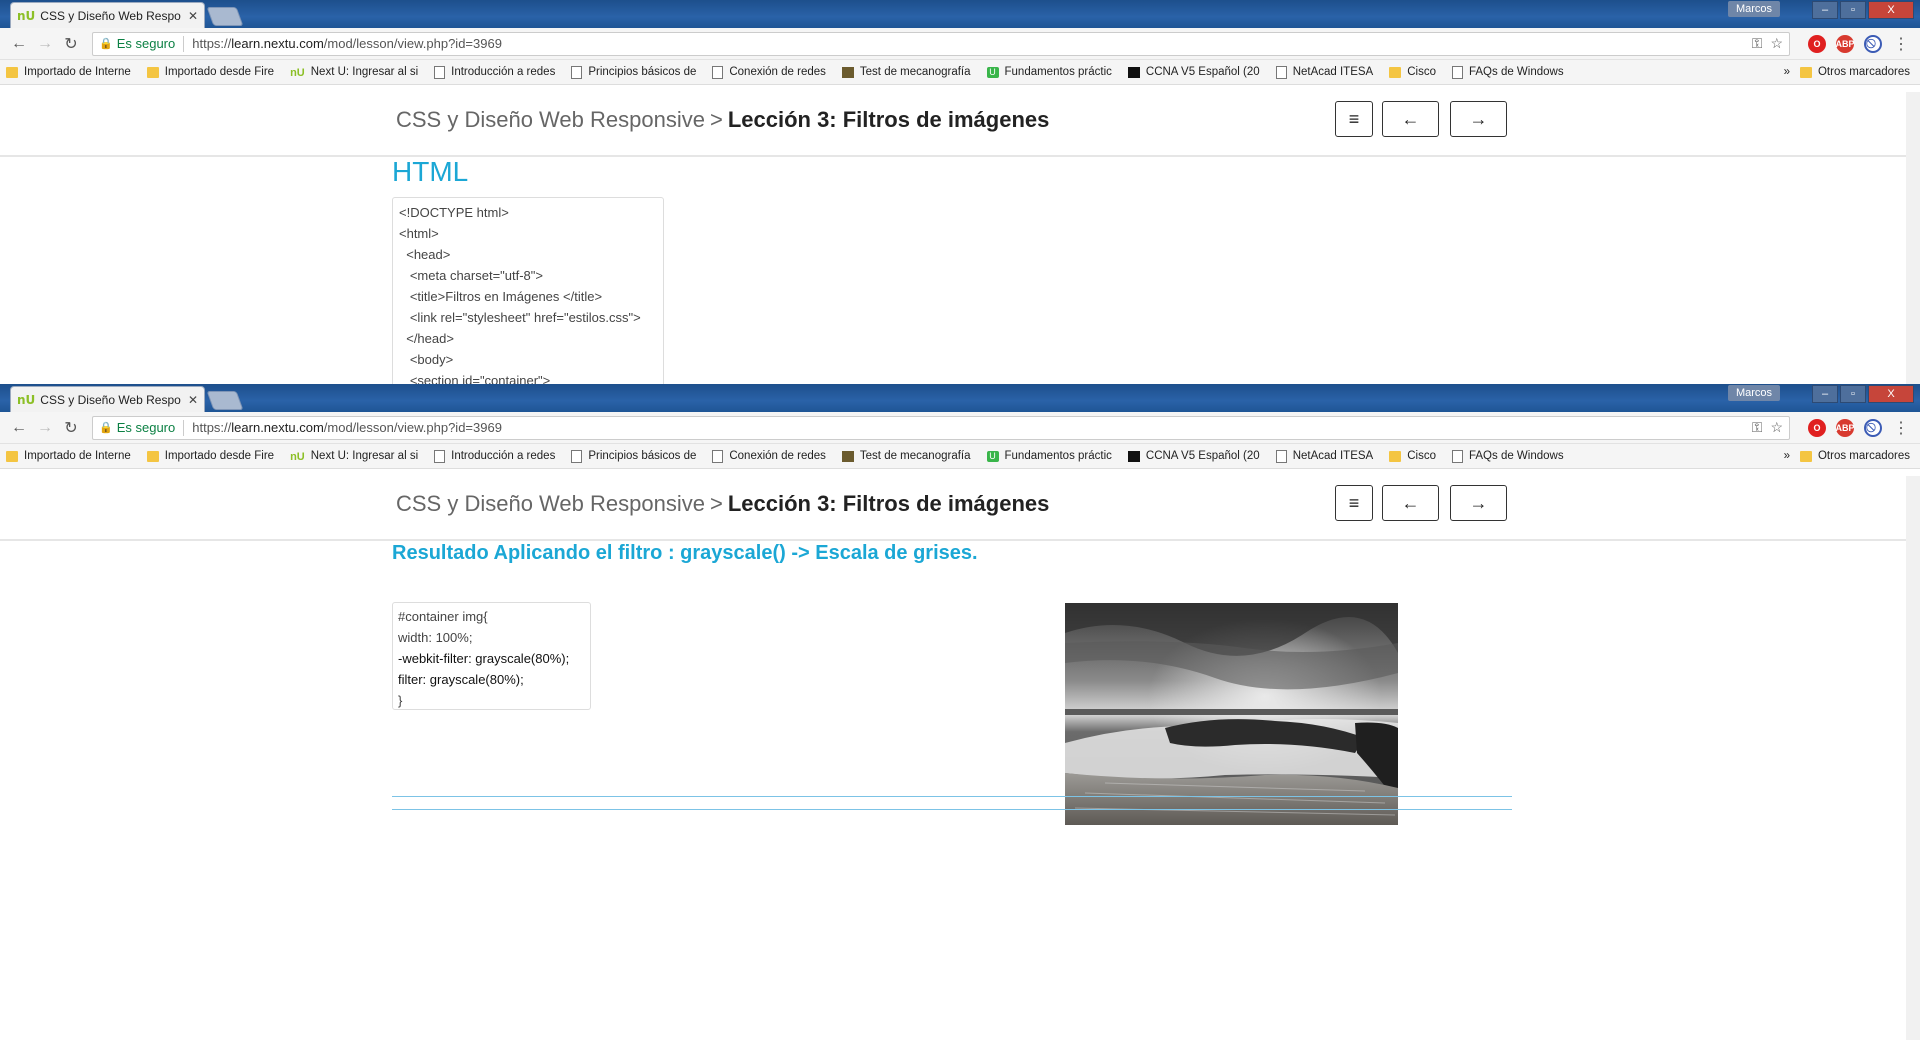 The height and width of the screenshot is (1040, 1920). I want to click on tab-title: CSS y Diseño Web Respo, so click(110, 399).